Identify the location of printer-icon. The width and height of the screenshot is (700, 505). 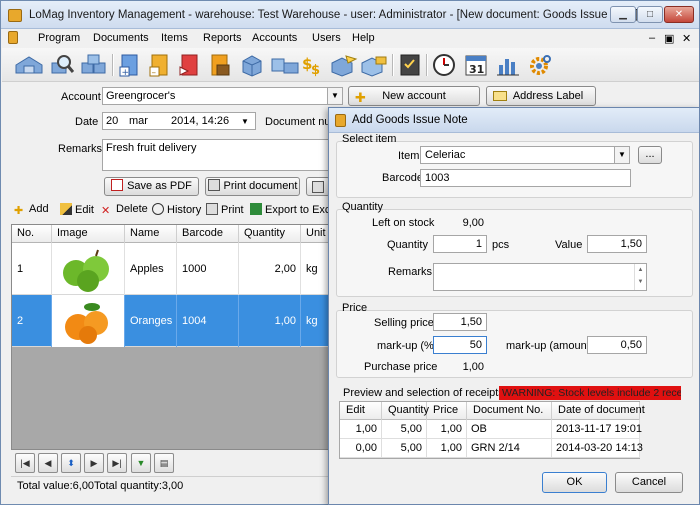
(212, 209).